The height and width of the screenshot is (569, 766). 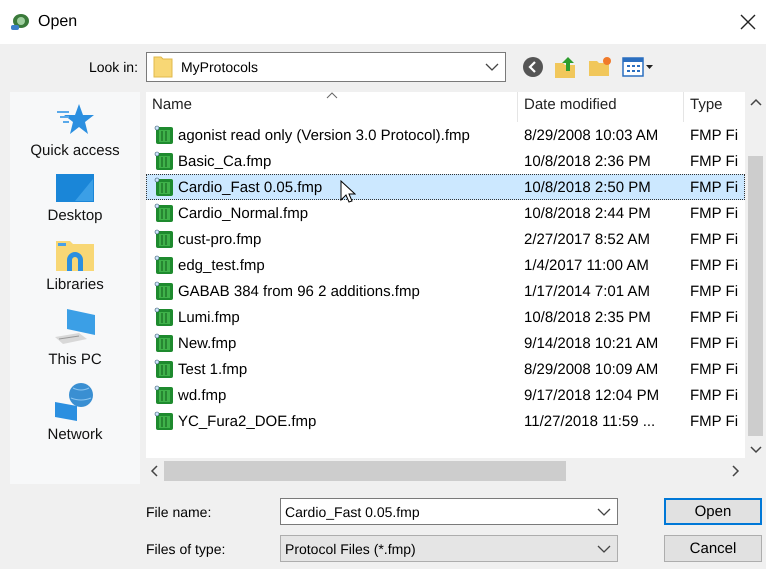 I want to click on file-name-label: File name:, so click(x=179, y=512).